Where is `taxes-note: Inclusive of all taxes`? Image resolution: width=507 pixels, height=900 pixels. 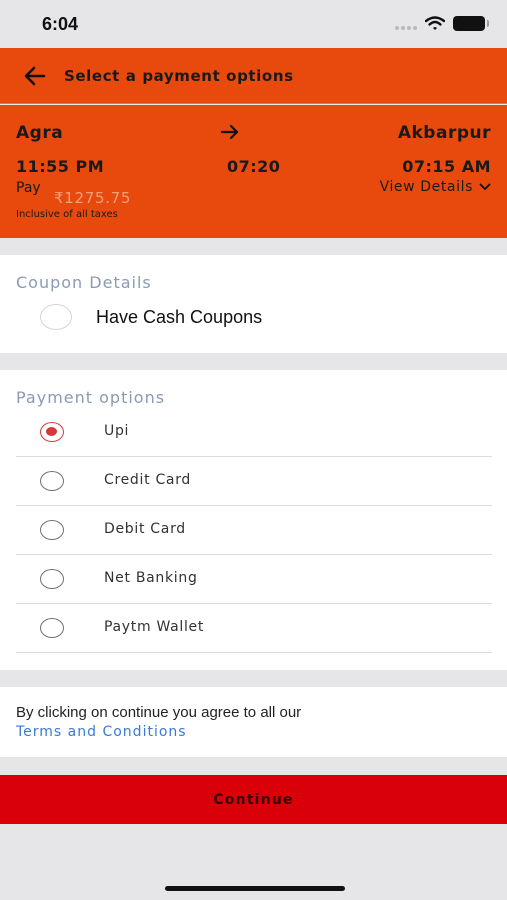 taxes-note: Inclusive of all taxes is located at coordinates (67, 214).